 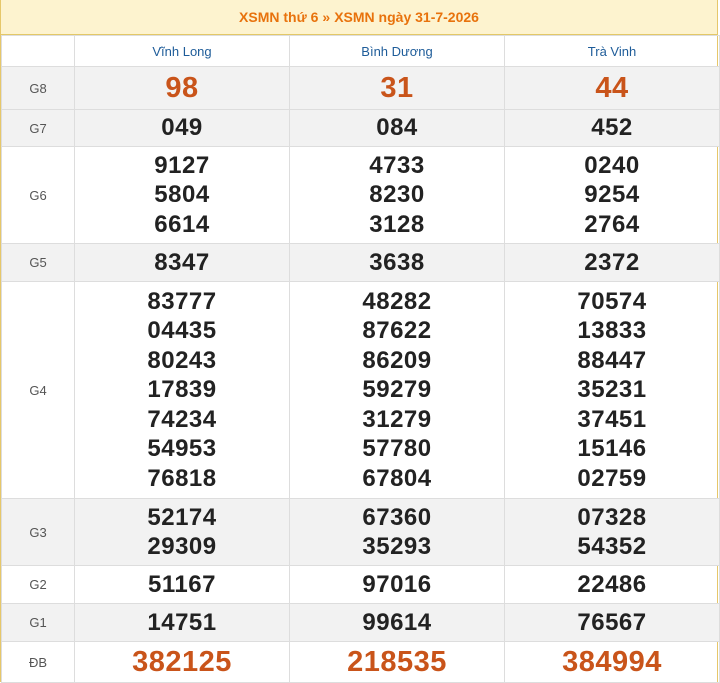 I want to click on prize-number: 382125, so click(x=182, y=662).